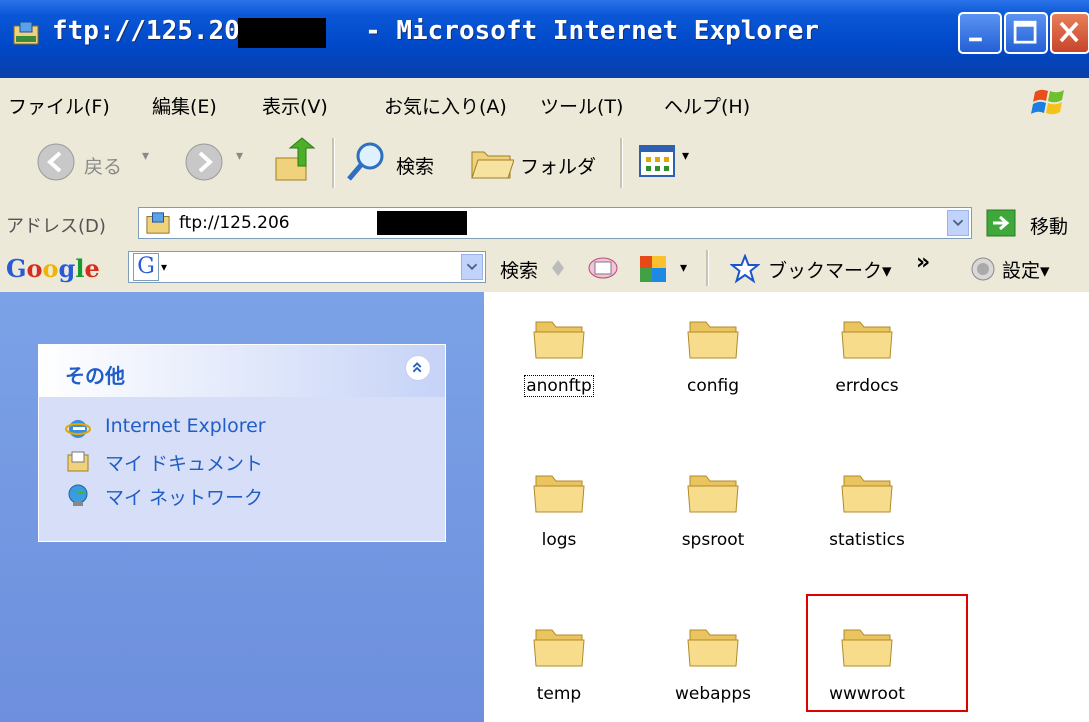 This screenshot has width=1089, height=722. I want to click on menu-help: ヘルプ(H), so click(707, 105).